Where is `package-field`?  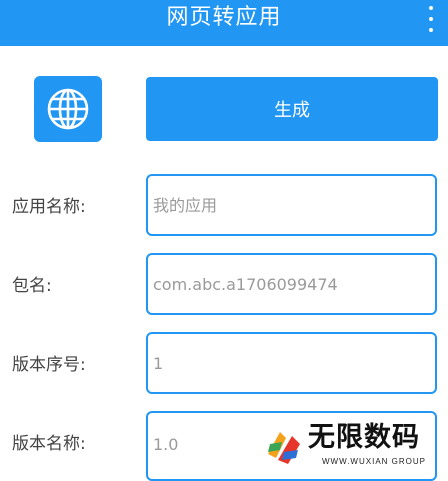 package-field is located at coordinates (291, 284).